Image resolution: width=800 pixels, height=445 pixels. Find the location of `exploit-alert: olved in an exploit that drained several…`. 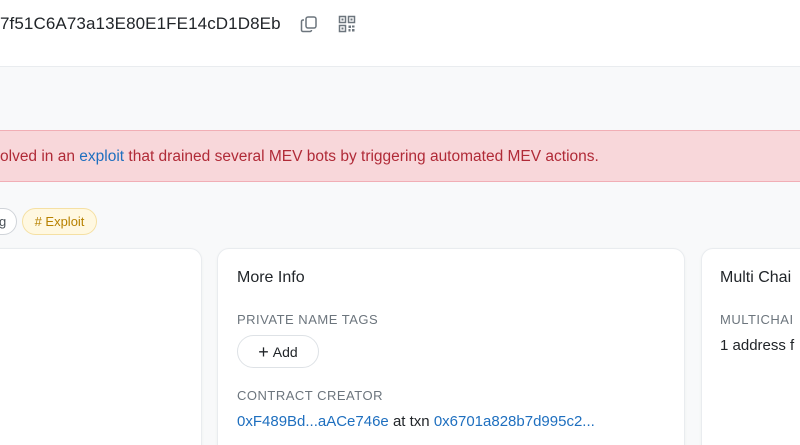

exploit-alert: olved in an exploit that drained several… is located at coordinates (400, 156).